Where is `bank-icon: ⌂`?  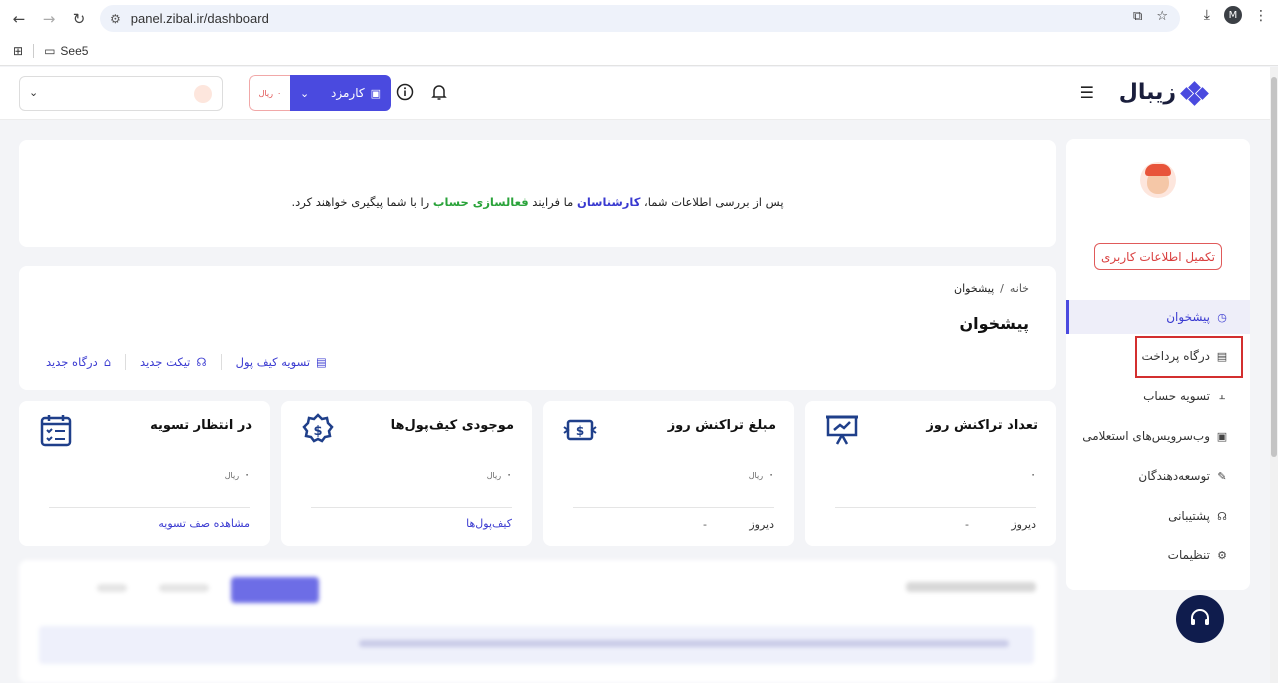 bank-icon: ⌂ is located at coordinates (107, 362).